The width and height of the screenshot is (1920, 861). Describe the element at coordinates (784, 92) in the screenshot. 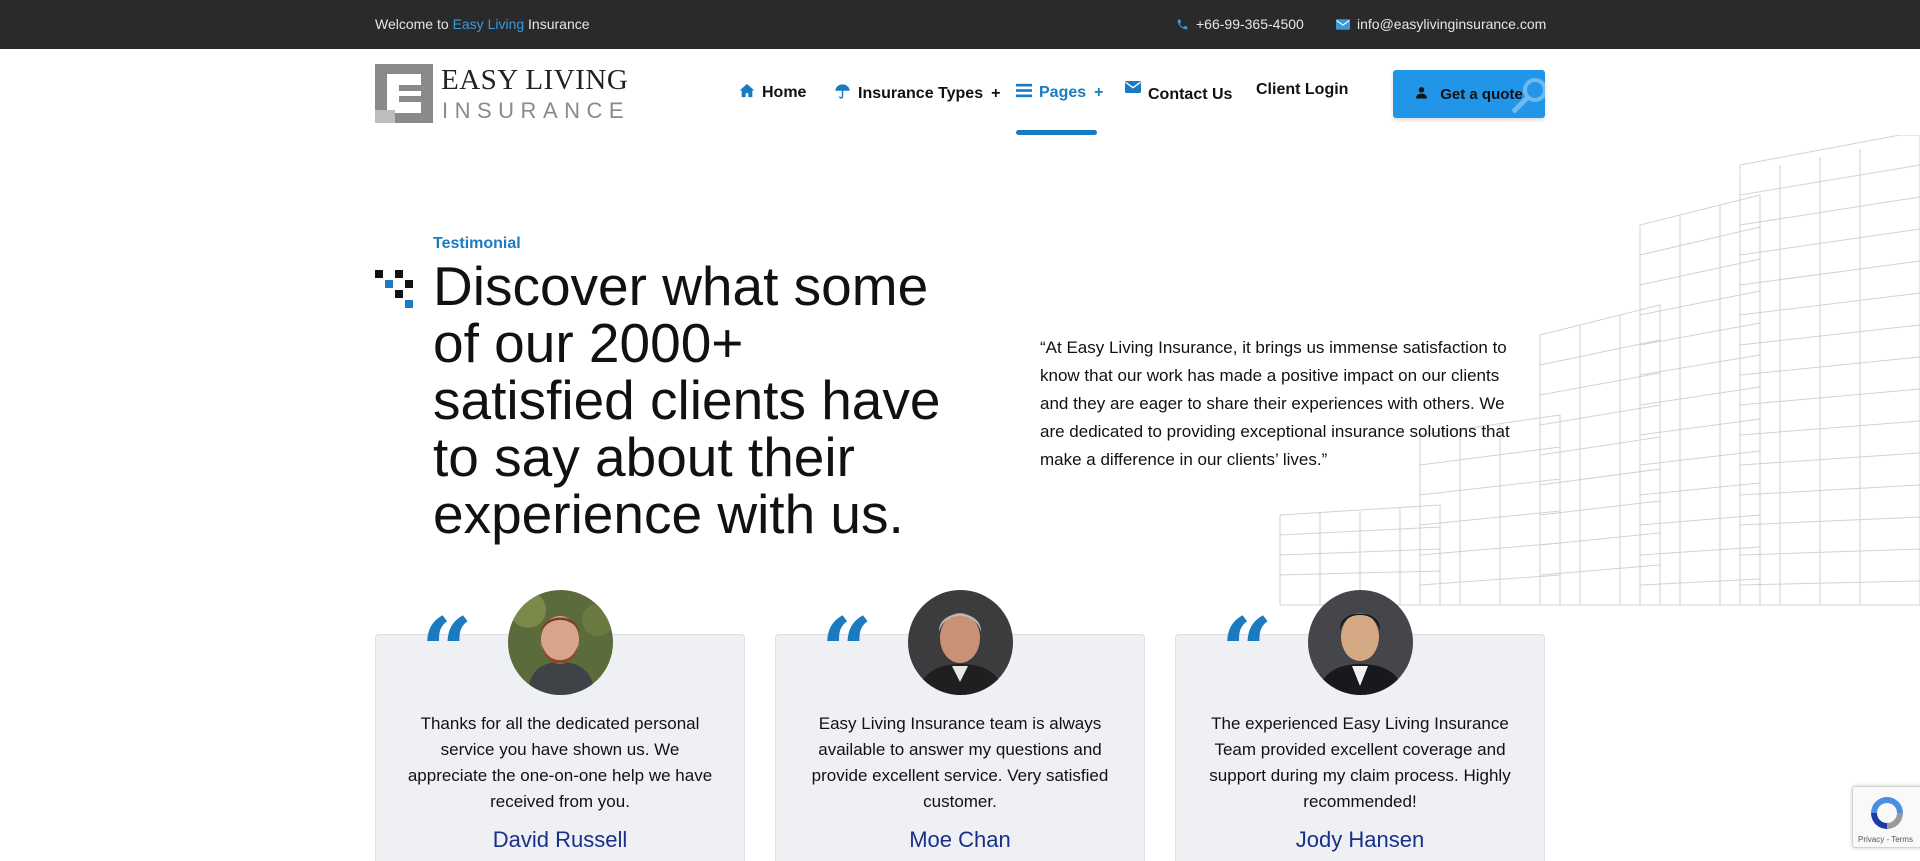

I see `nav-home-label: Home` at that location.